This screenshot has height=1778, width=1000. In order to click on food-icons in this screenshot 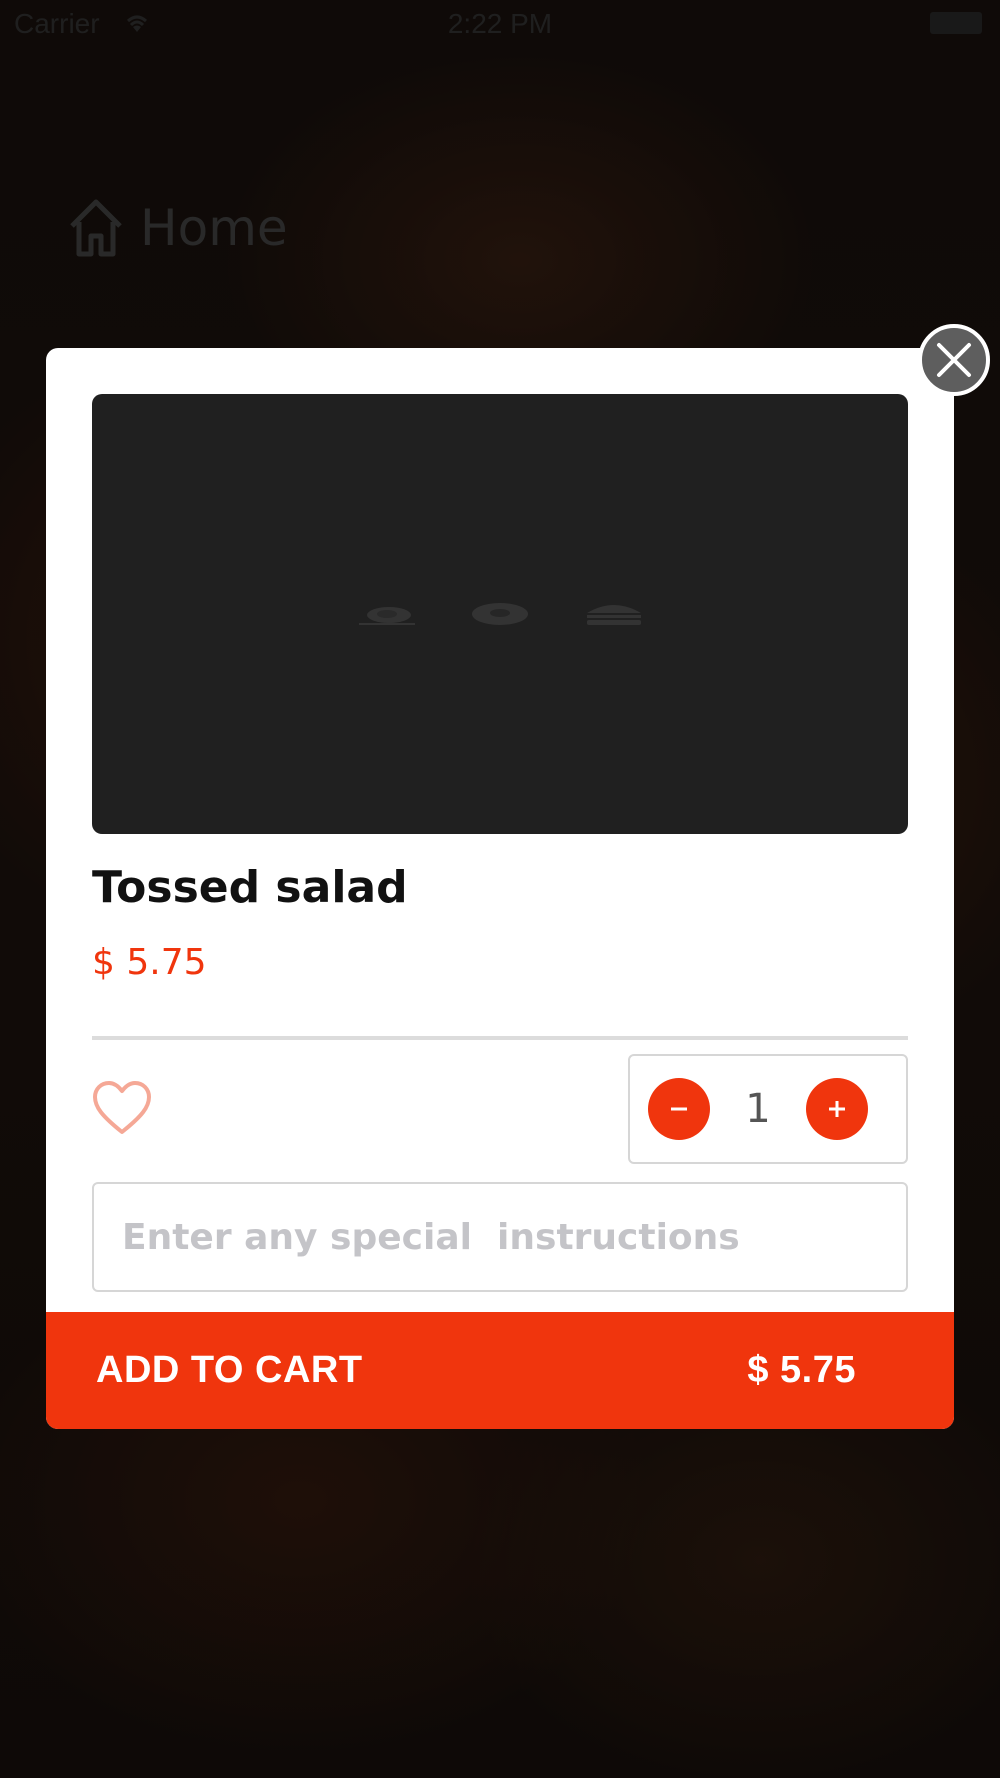, I will do `click(500, 614)`.